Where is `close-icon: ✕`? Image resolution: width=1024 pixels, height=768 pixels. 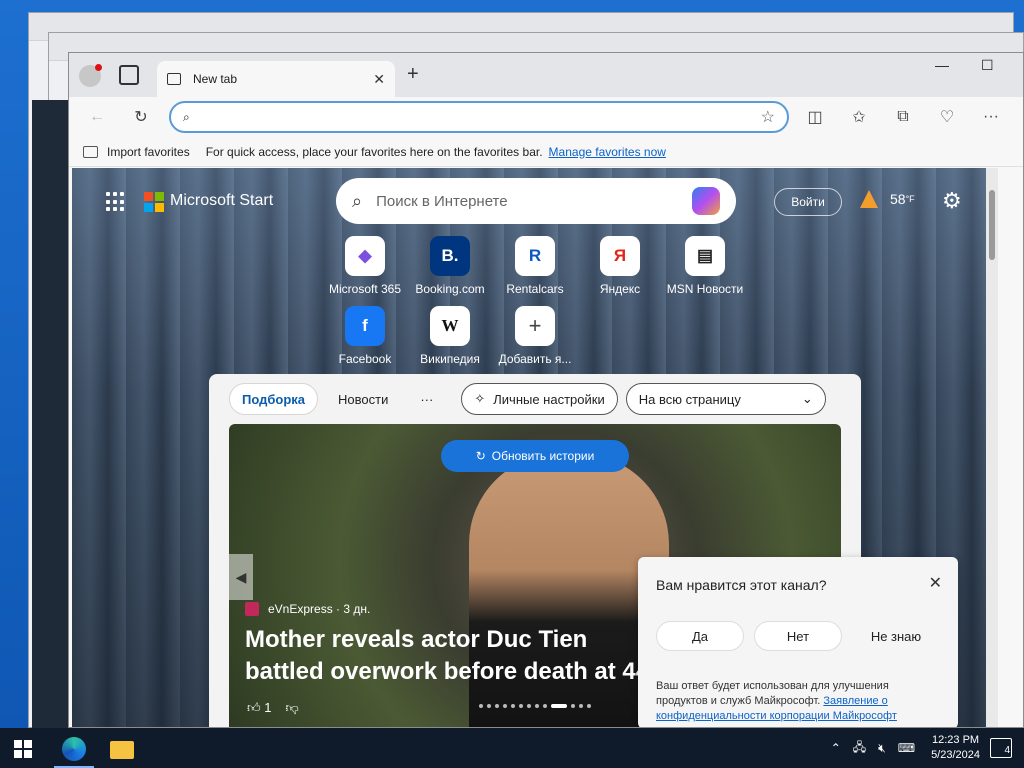 close-icon: ✕ is located at coordinates (935, 583).